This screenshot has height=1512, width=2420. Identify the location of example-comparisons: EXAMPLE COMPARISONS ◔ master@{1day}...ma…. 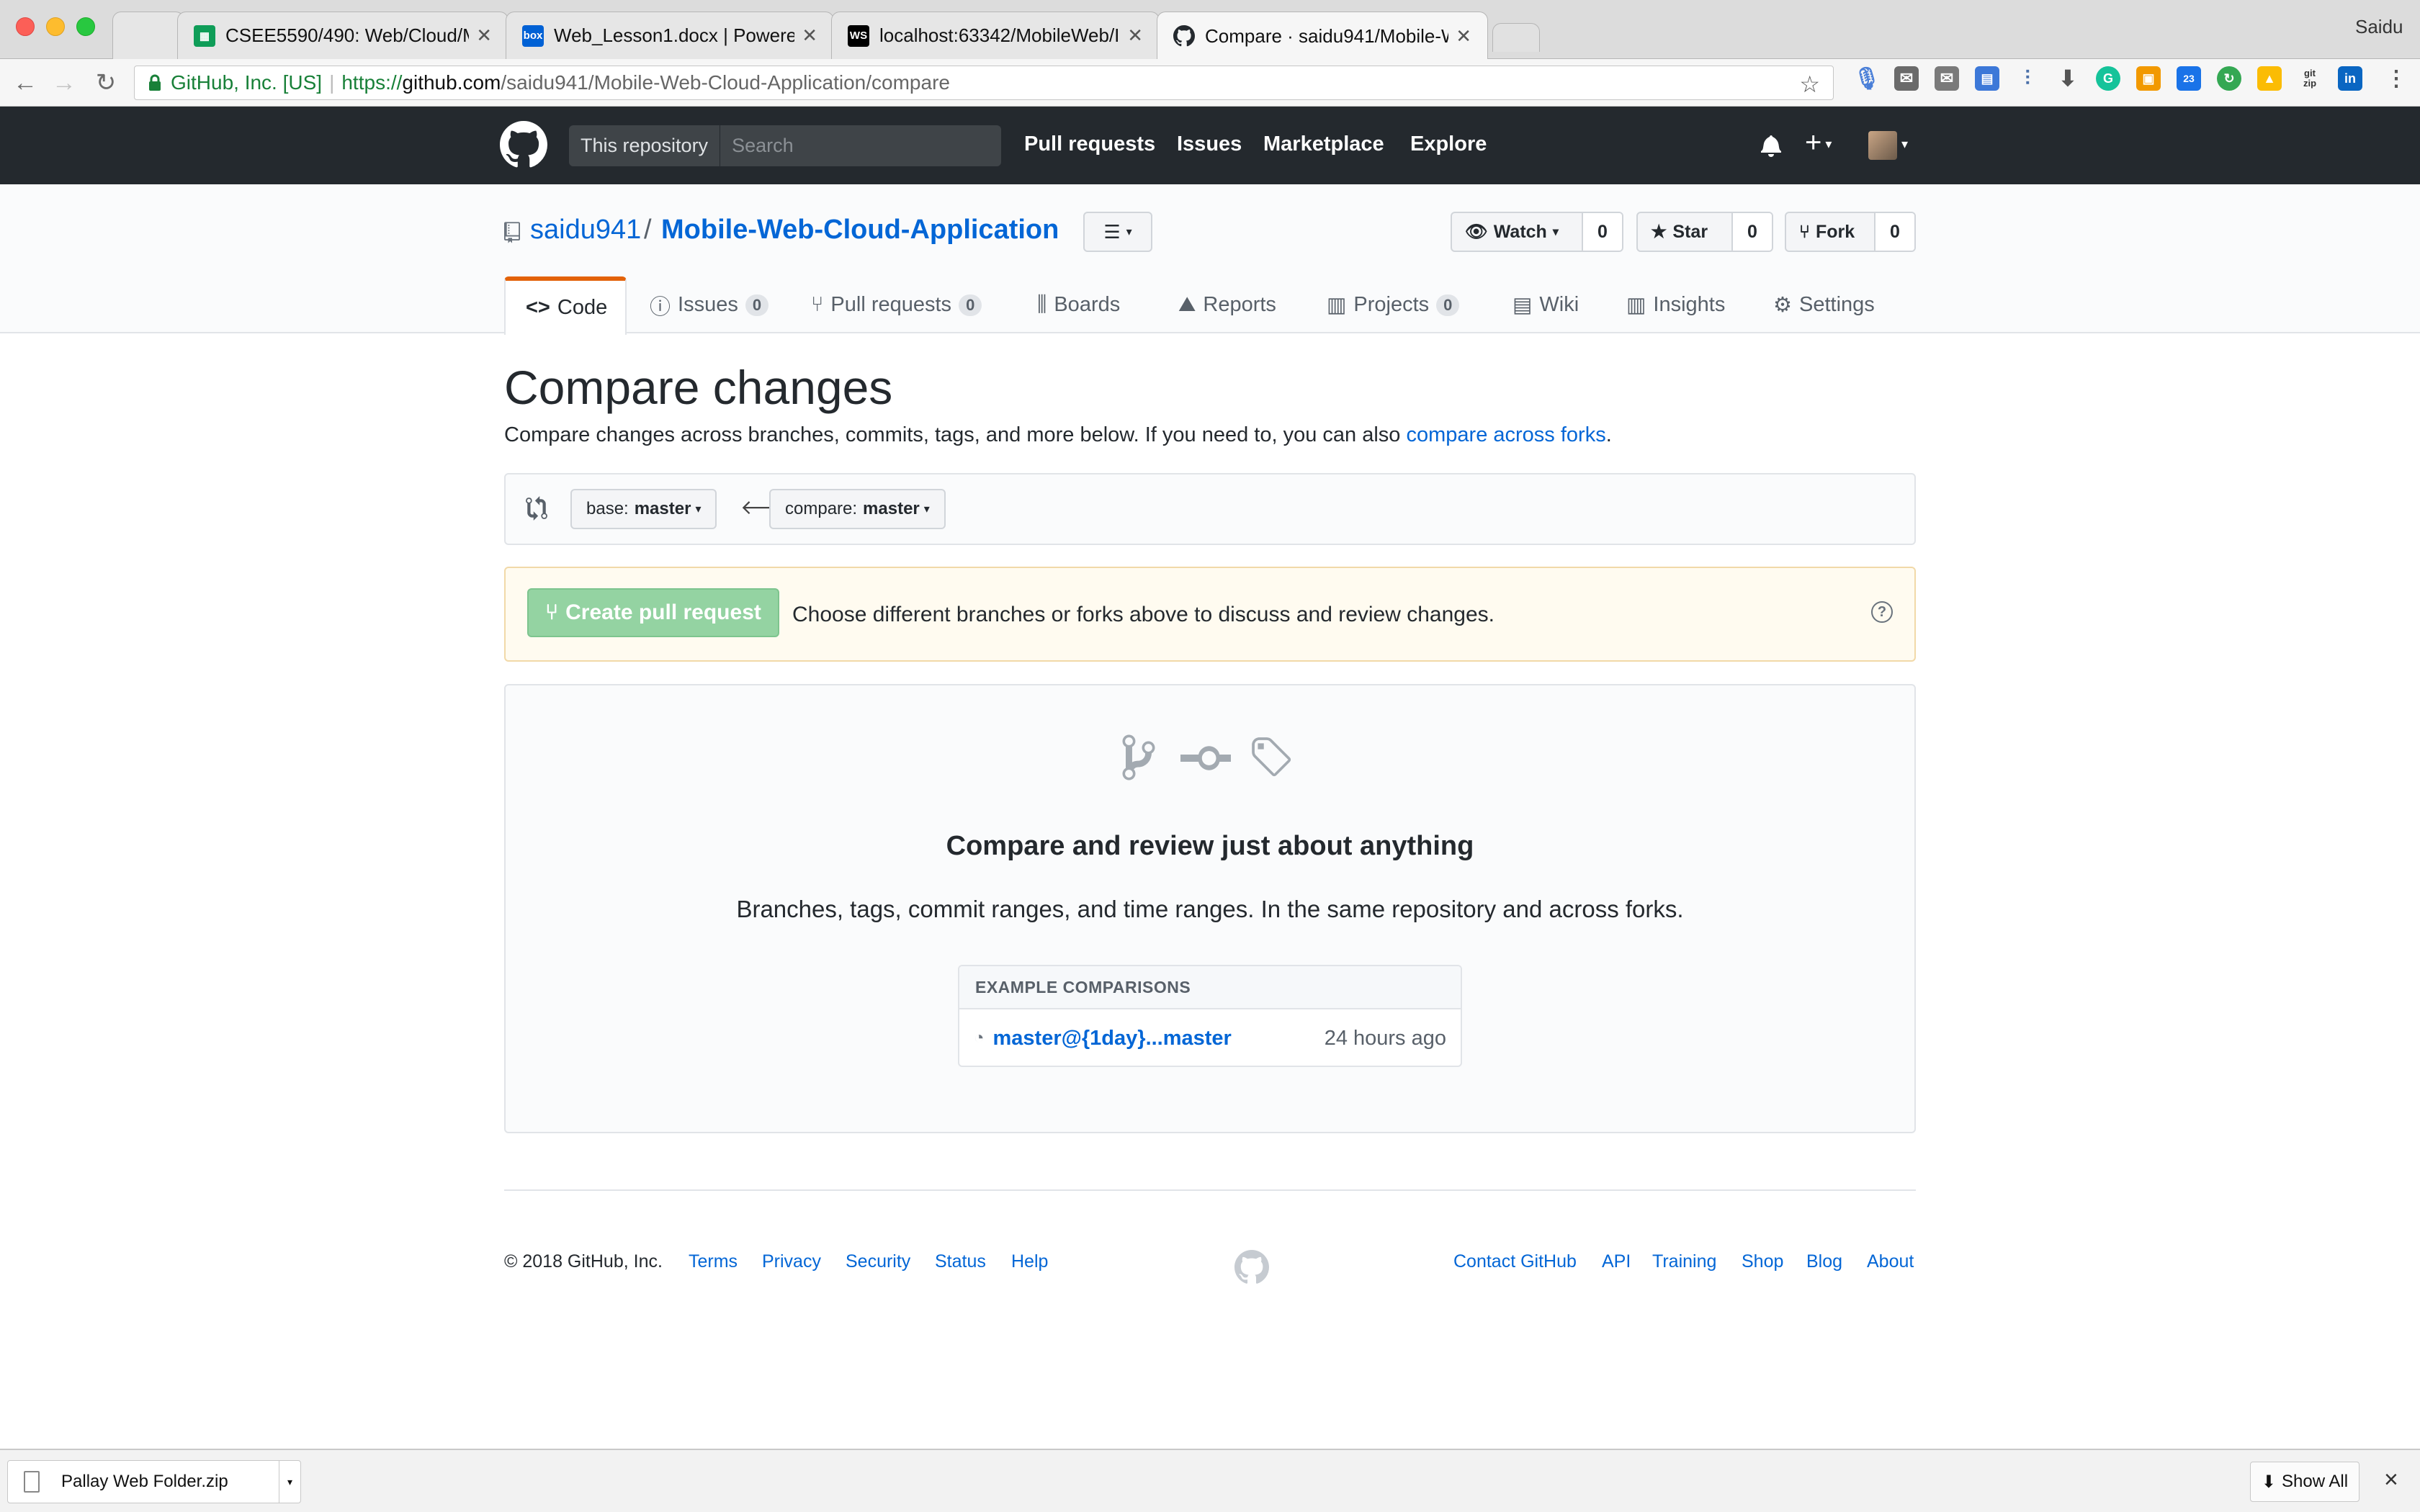
(1210, 1016).